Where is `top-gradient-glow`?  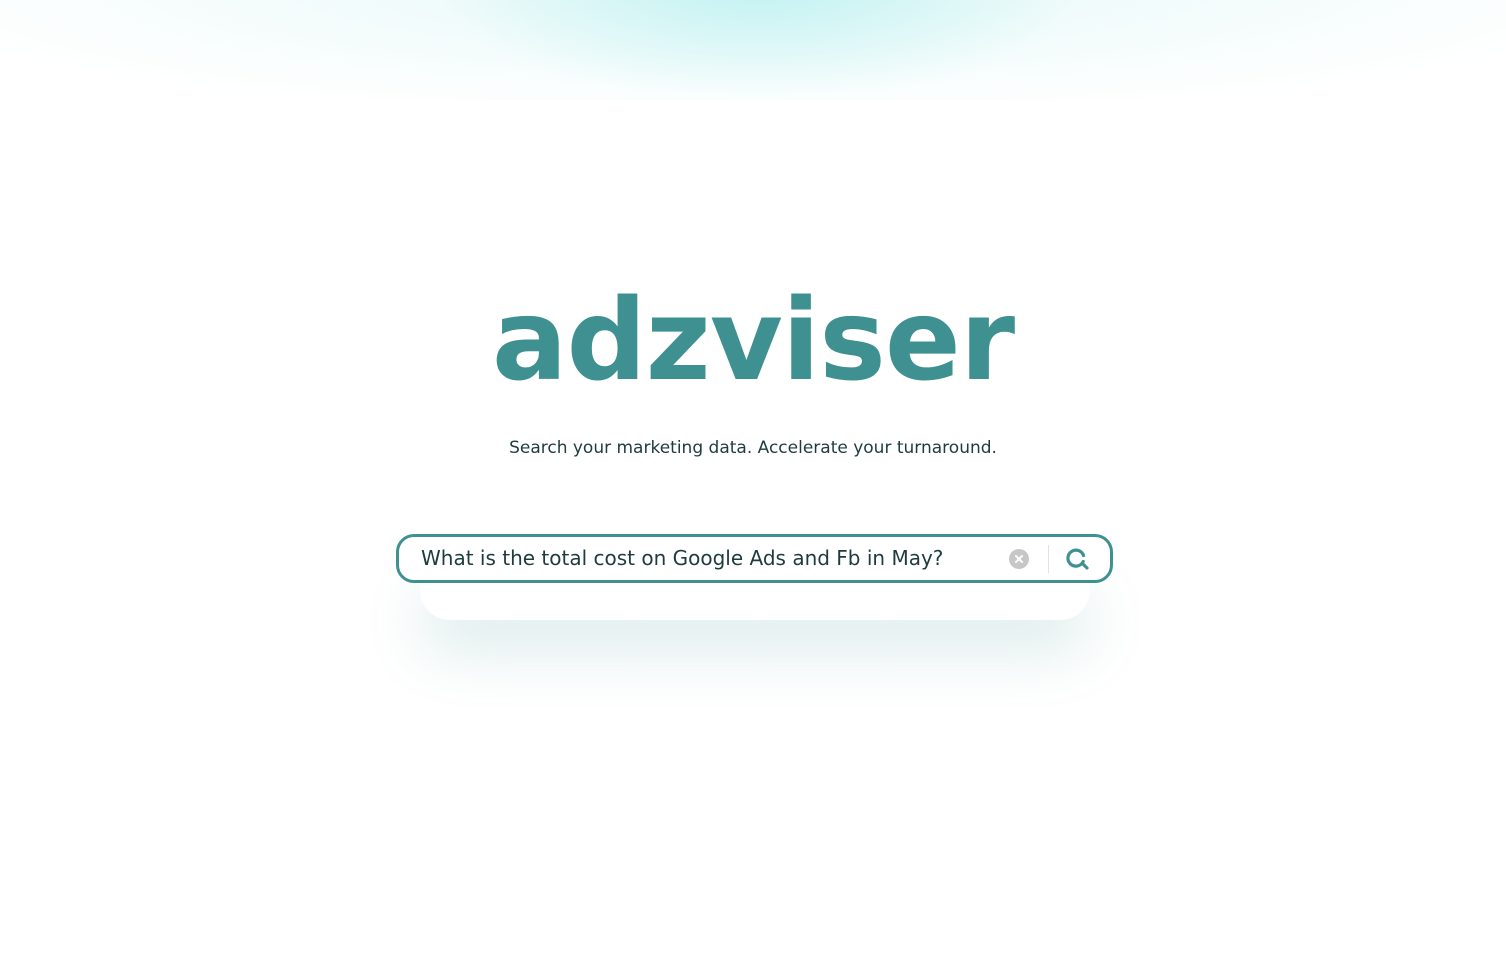 top-gradient-glow is located at coordinates (753, 50).